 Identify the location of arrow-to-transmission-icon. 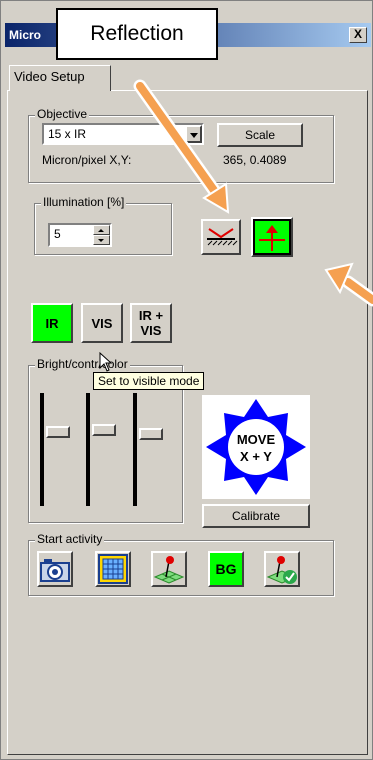
(348, 284).